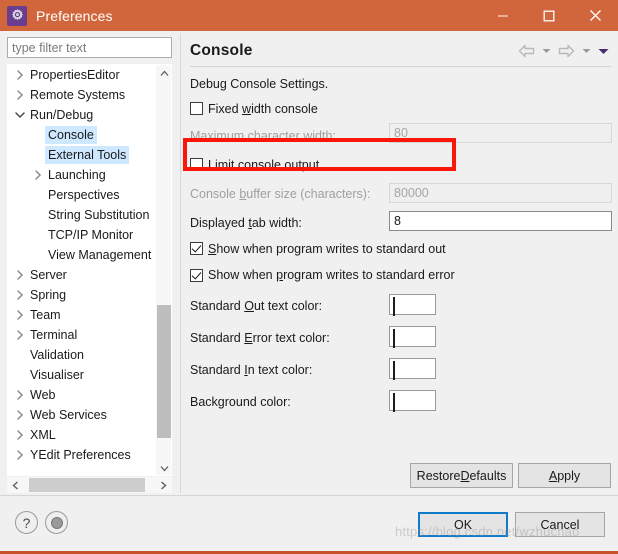  I want to click on sidebar-item-view-management: View Management, so click(82, 255).